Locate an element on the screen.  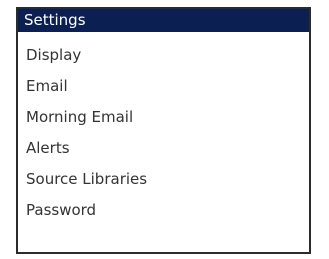
menu-item-password: Password is located at coordinates (163, 210).